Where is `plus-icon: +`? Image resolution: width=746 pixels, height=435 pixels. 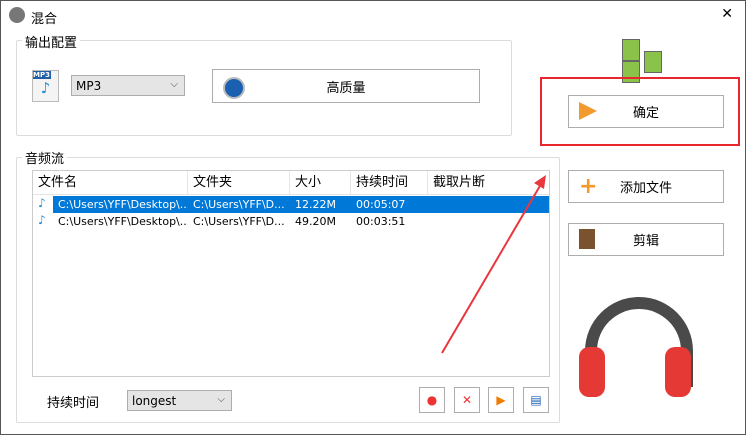 plus-icon: + is located at coordinates (588, 186).